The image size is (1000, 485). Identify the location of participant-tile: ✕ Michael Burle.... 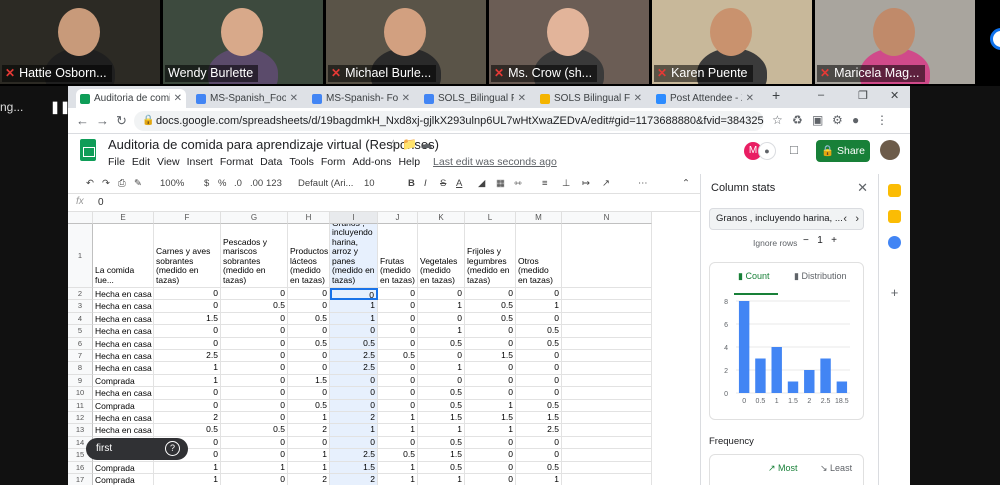
(406, 42).